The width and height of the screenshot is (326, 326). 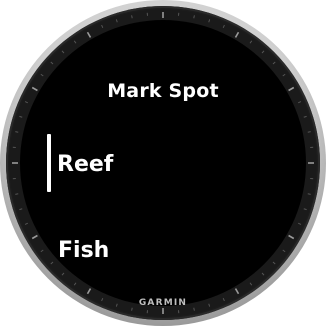 What do you see at coordinates (163, 91) in the screenshot?
I see `screen-title: Mark Spot` at bounding box center [163, 91].